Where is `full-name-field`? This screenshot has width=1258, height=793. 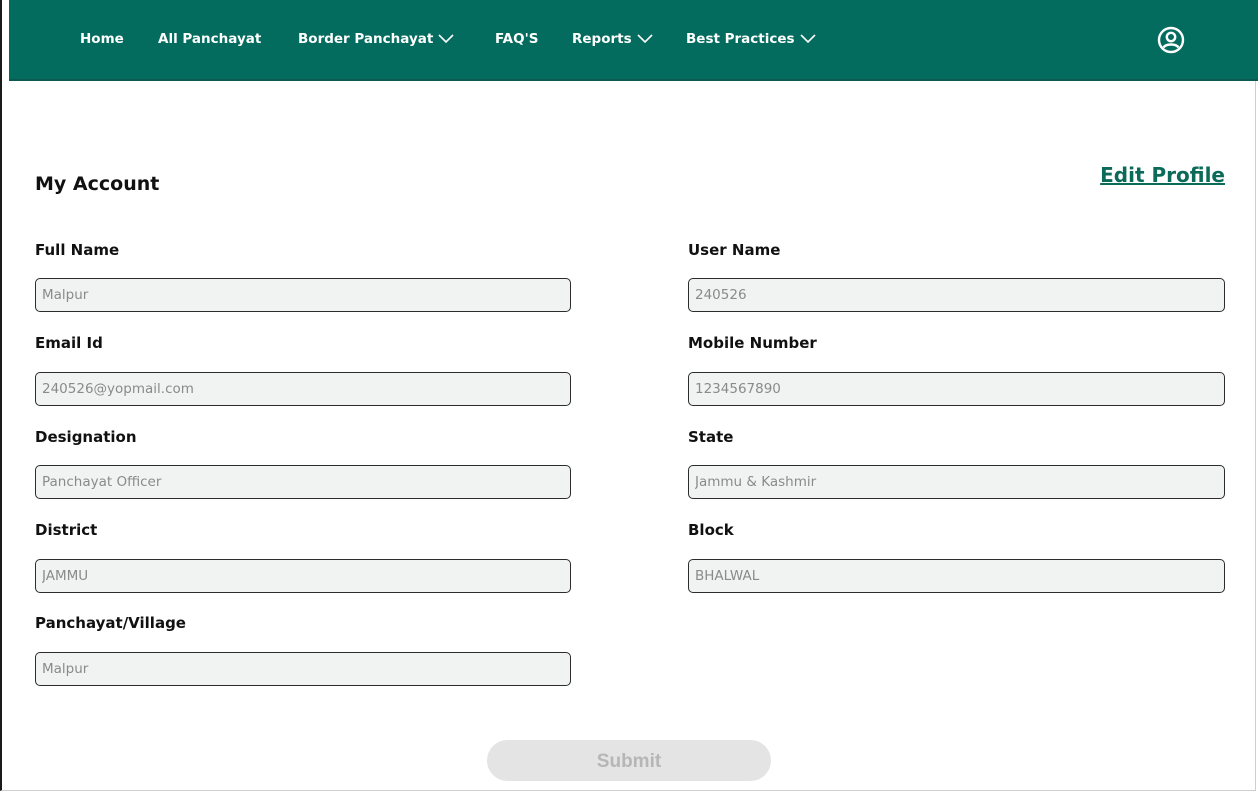 full-name-field is located at coordinates (303, 295).